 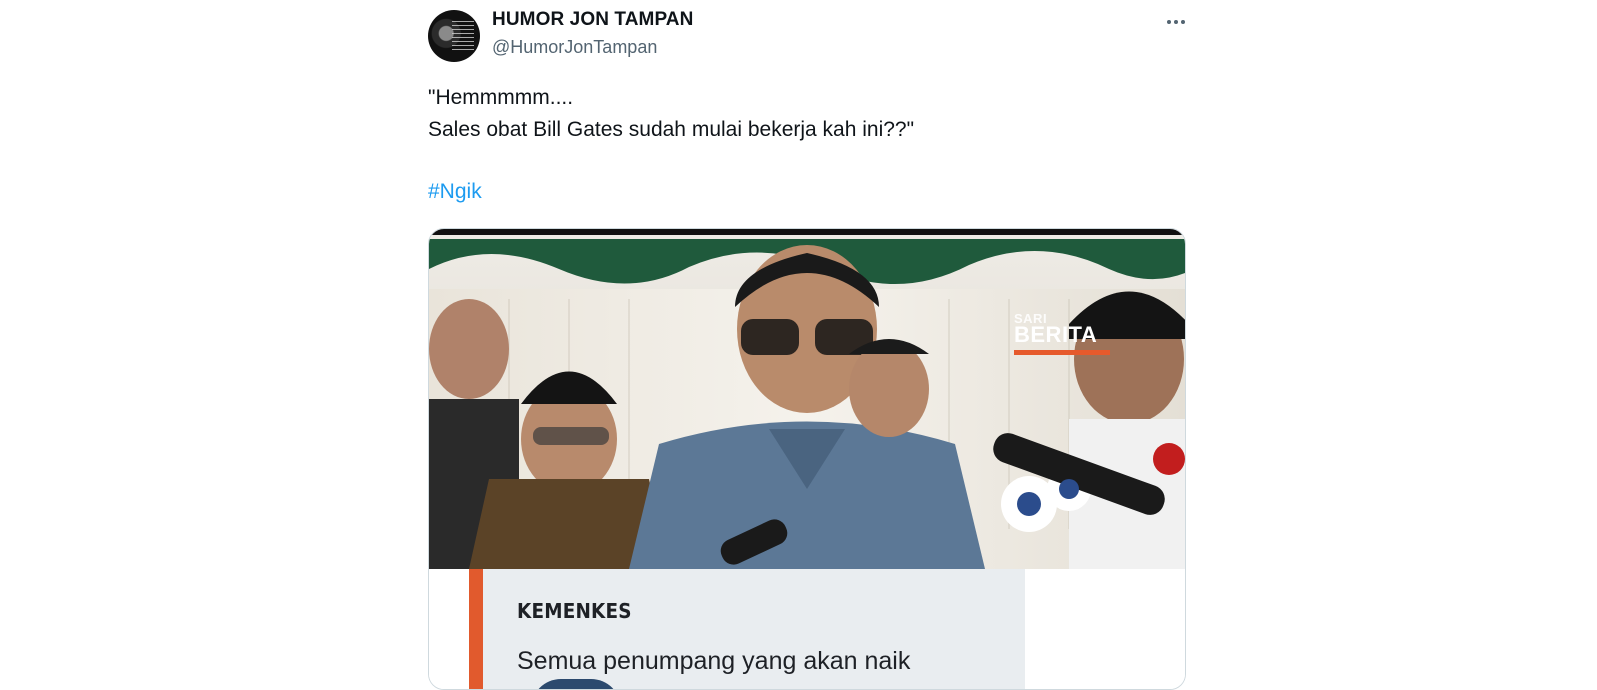 I want to click on news-card-accent, so click(x=476, y=629).